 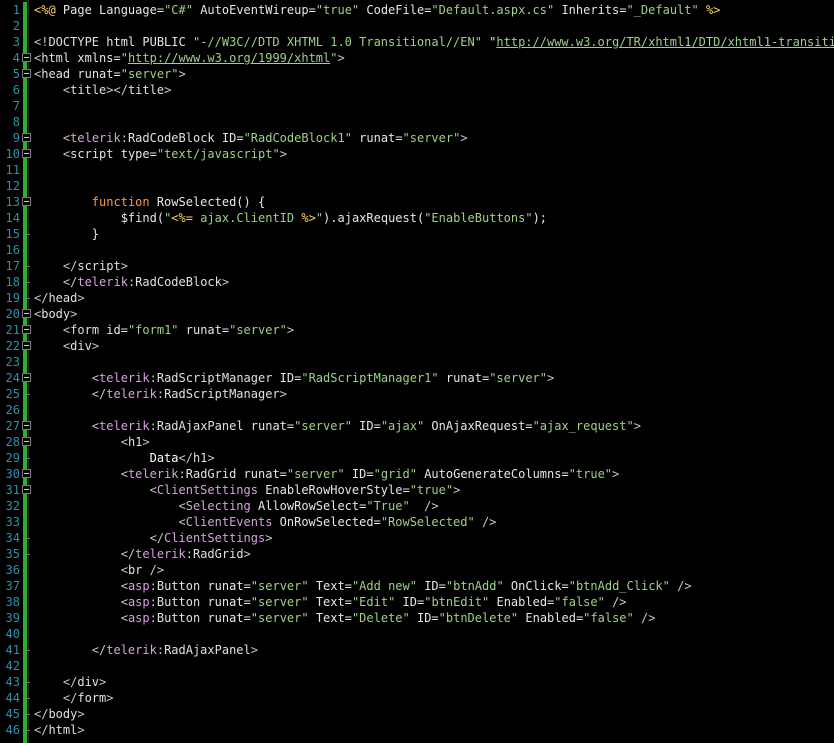 What do you see at coordinates (417, 538) in the screenshot?
I see `code-line: 34 </ClientSettings>` at bounding box center [417, 538].